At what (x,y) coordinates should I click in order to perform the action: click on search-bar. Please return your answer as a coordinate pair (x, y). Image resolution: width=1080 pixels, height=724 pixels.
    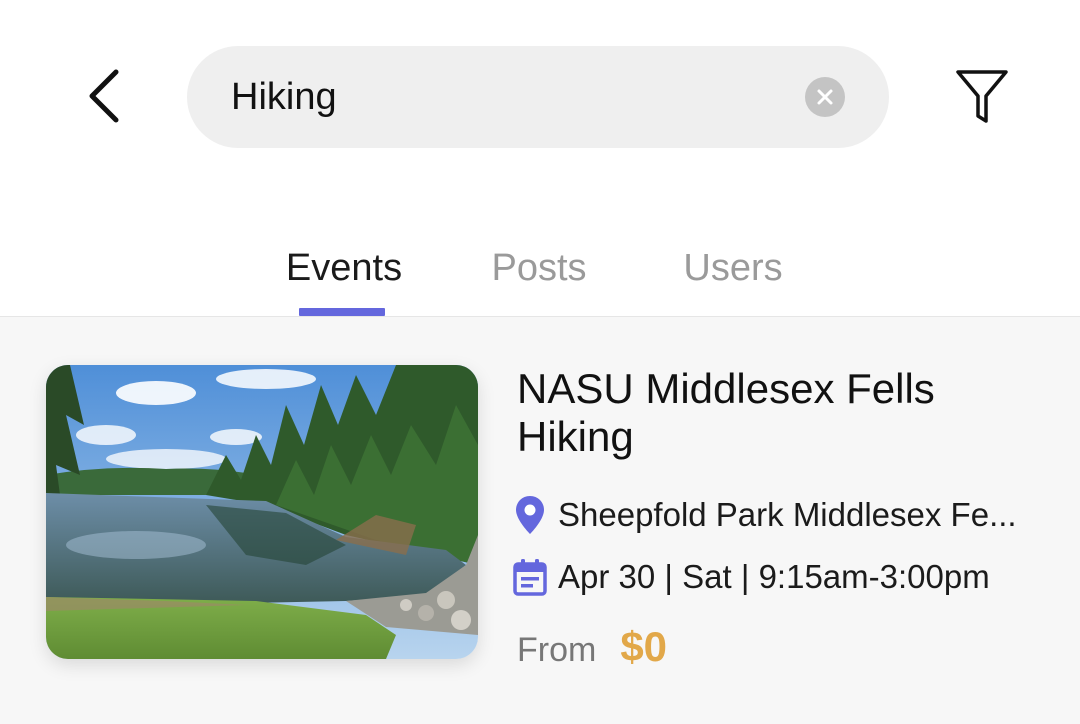
    Looking at the image, I should click on (538, 97).